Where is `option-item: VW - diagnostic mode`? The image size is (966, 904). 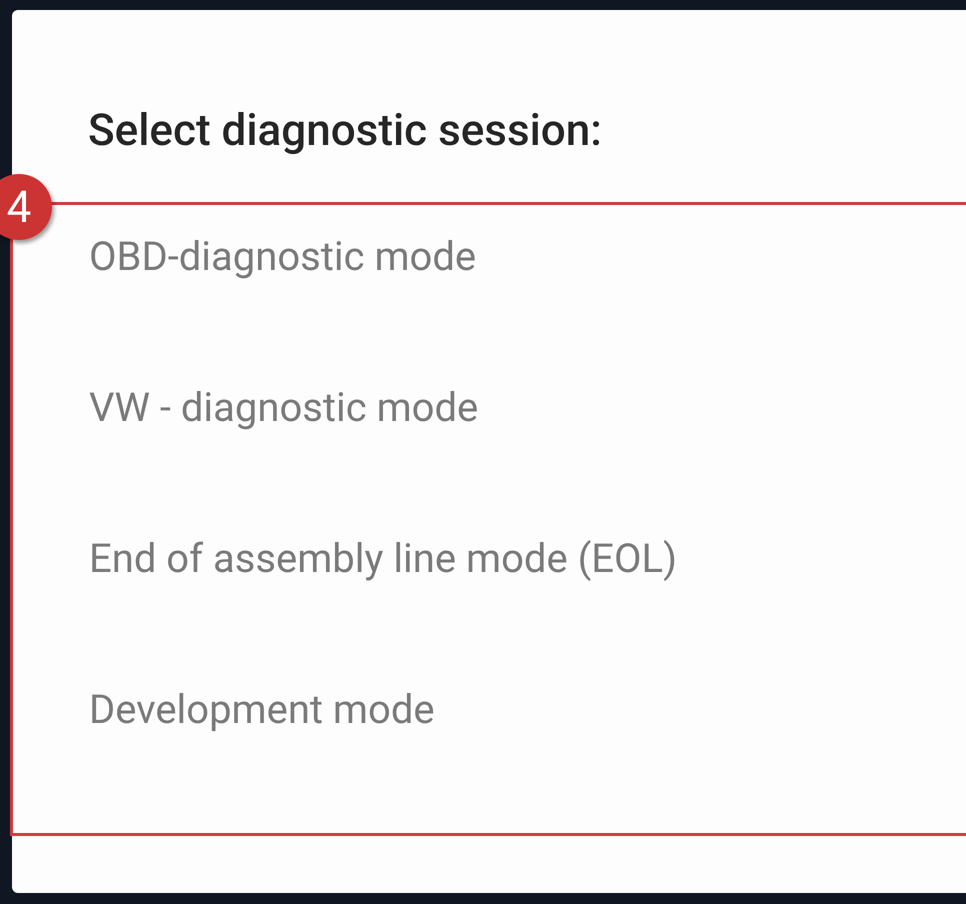
option-item: VW - diagnostic mode is located at coordinates (283, 408).